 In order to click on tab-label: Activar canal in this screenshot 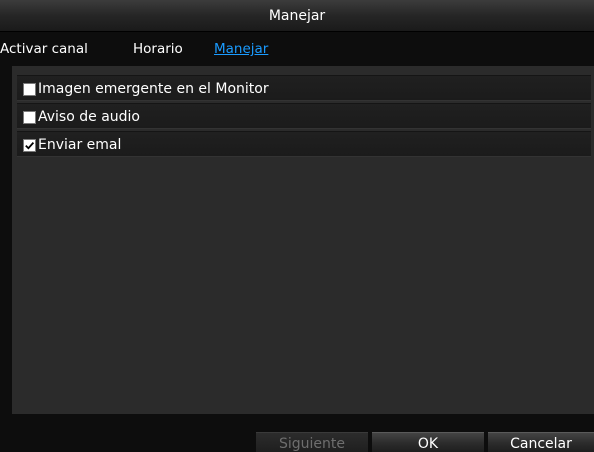, I will do `click(44, 49)`.